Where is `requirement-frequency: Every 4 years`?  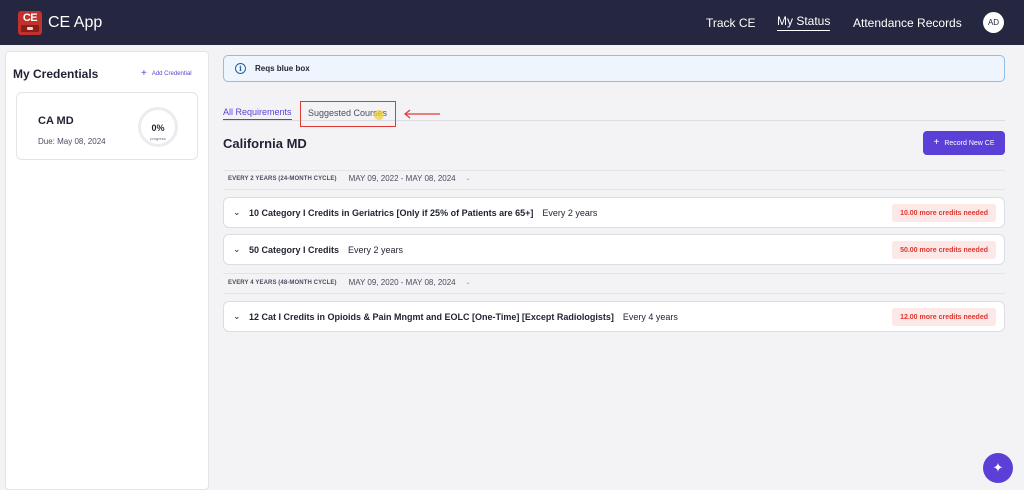 requirement-frequency: Every 4 years is located at coordinates (650, 316).